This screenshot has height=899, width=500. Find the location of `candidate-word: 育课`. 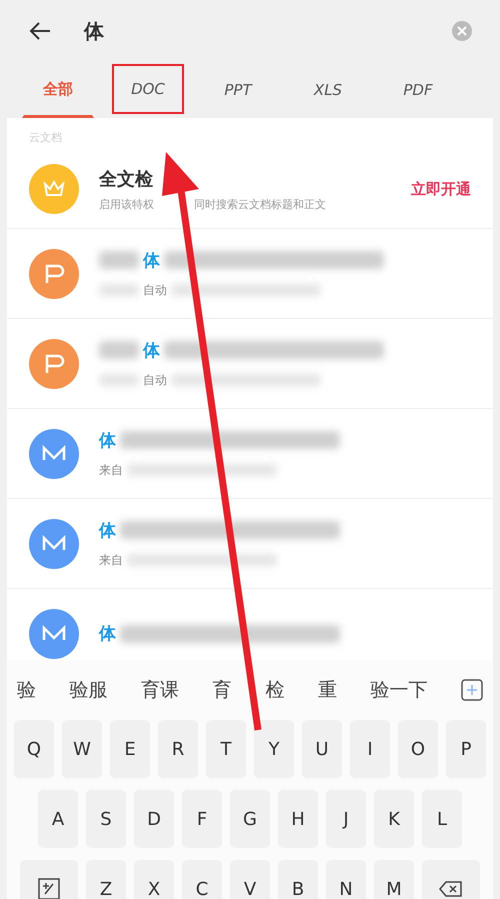

candidate-word: 育课 is located at coordinates (160, 690).